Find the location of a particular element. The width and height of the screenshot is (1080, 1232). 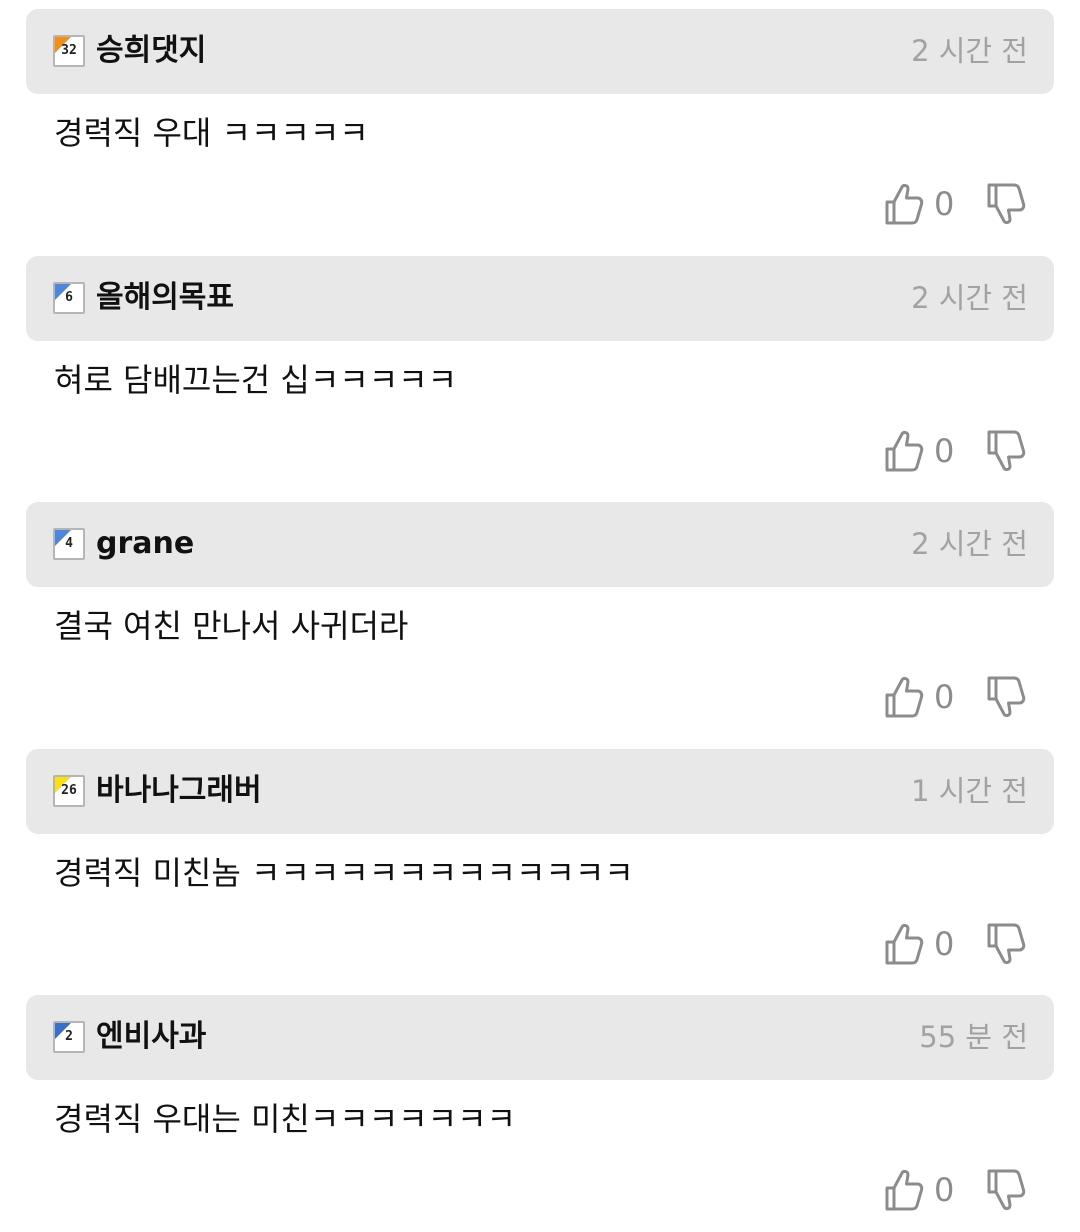

comment-header: 6 올해의목표 2 시간 전 is located at coordinates (540, 298).